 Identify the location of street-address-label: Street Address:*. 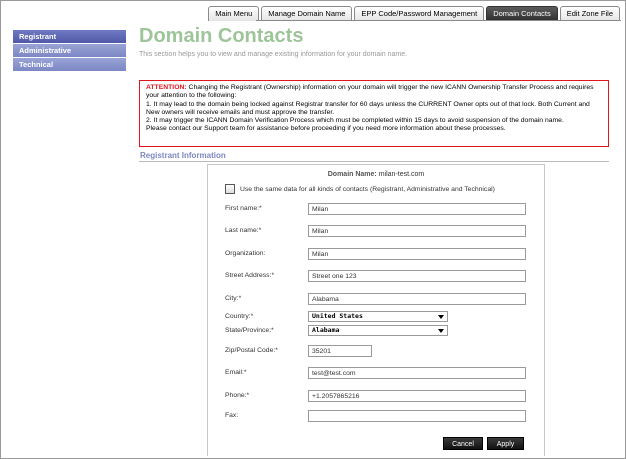
(250, 275).